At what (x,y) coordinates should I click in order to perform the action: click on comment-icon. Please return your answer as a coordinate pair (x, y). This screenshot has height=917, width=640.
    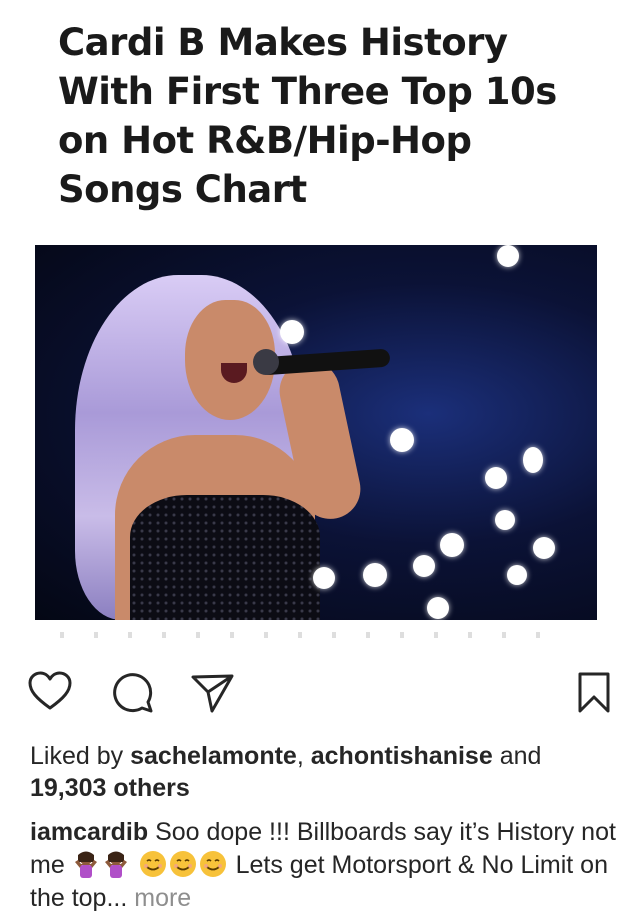
    Looking at the image, I should click on (133, 693).